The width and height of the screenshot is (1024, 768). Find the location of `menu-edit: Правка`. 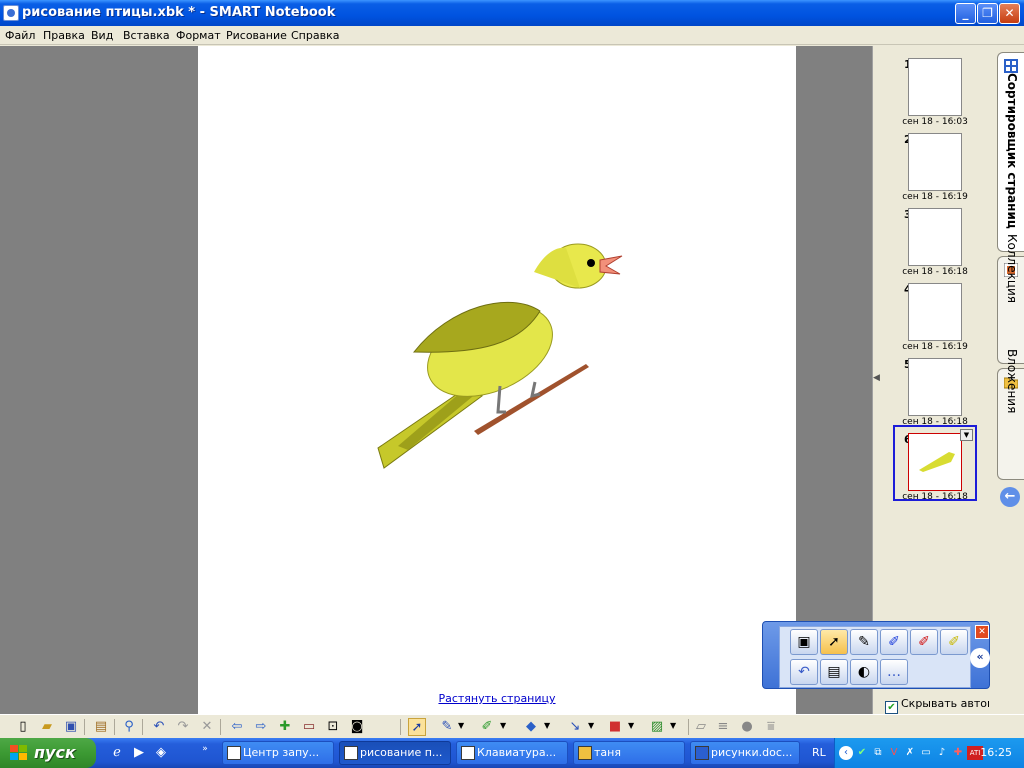

menu-edit: Правка is located at coordinates (64, 35).